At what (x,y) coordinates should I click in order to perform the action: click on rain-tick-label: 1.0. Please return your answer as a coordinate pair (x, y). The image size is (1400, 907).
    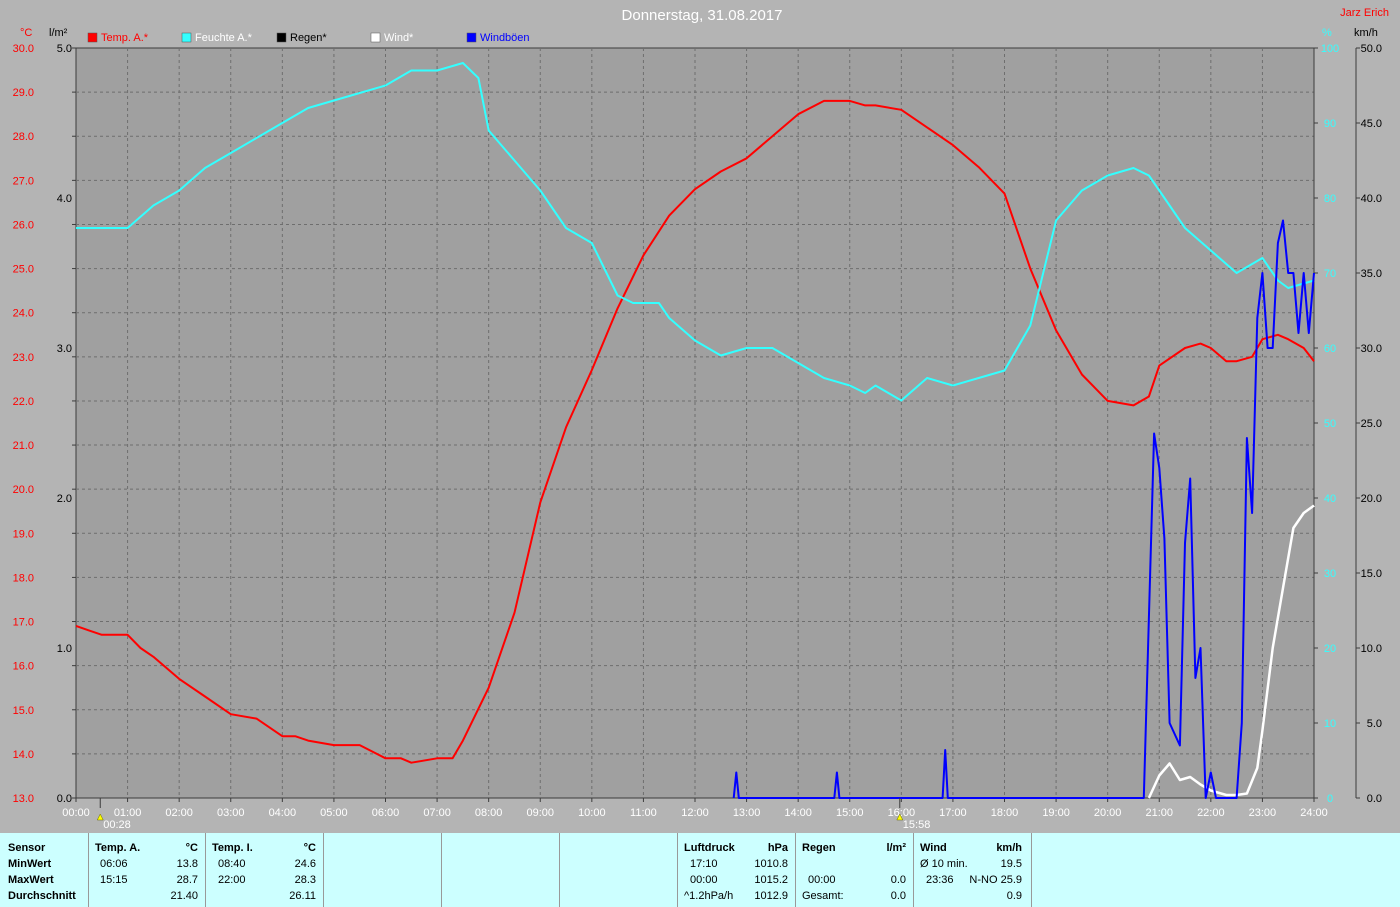
    Looking at the image, I should click on (64, 649).